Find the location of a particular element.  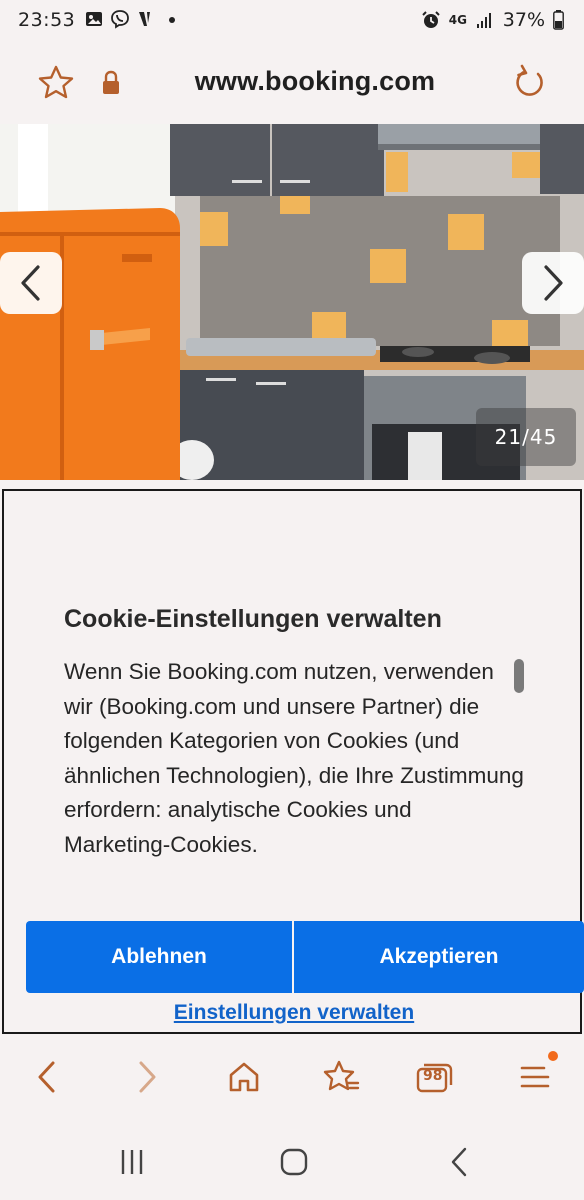

bookmark-star-icon is located at coordinates (56, 83).